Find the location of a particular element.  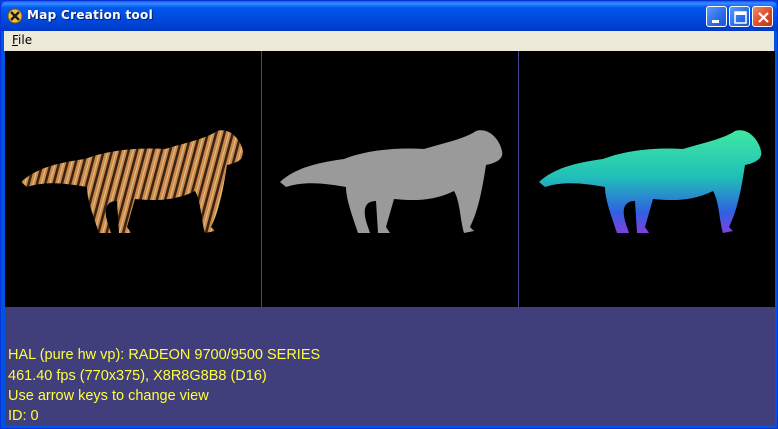

tiger-textured-shape is located at coordinates (132, 181).